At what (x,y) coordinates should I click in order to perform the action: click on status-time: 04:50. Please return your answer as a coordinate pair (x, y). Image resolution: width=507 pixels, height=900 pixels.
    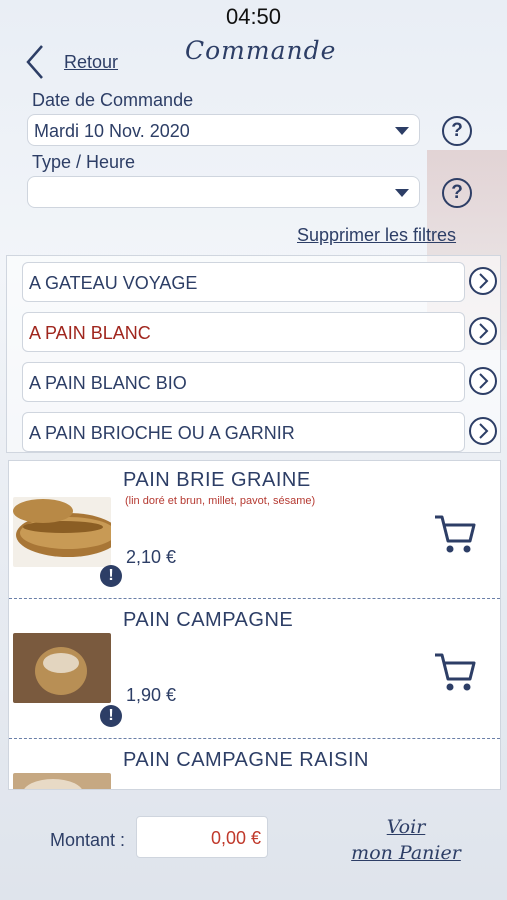
    Looking at the image, I should click on (253, 16).